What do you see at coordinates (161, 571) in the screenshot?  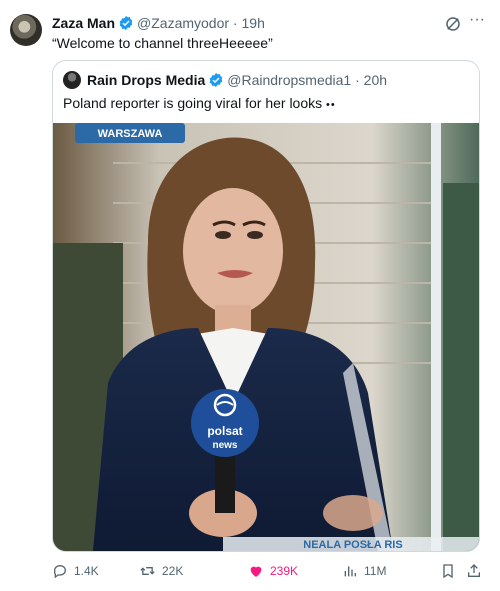 I see `repost-button: 22K` at bounding box center [161, 571].